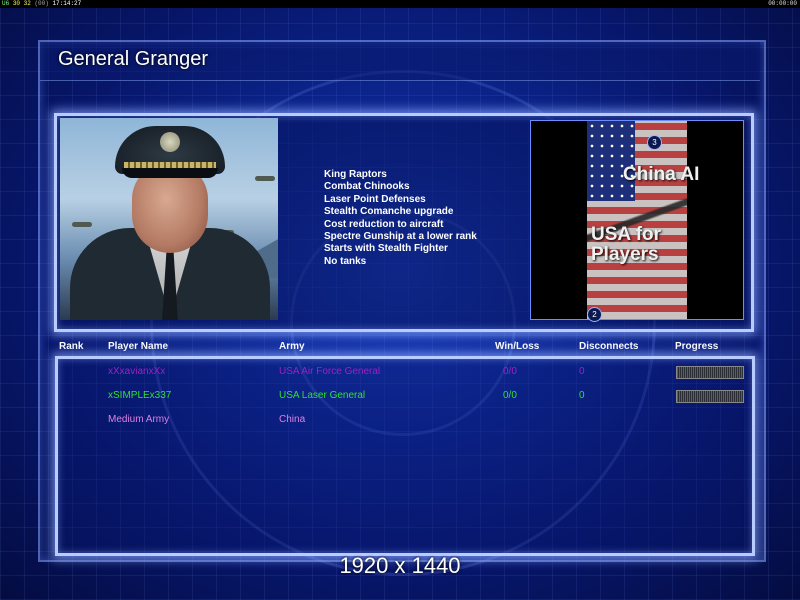  What do you see at coordinates (386, 249) in the screenshot?
I see `trait-item: Starts with Stealth Fighter` at bounding box center [386, 249].